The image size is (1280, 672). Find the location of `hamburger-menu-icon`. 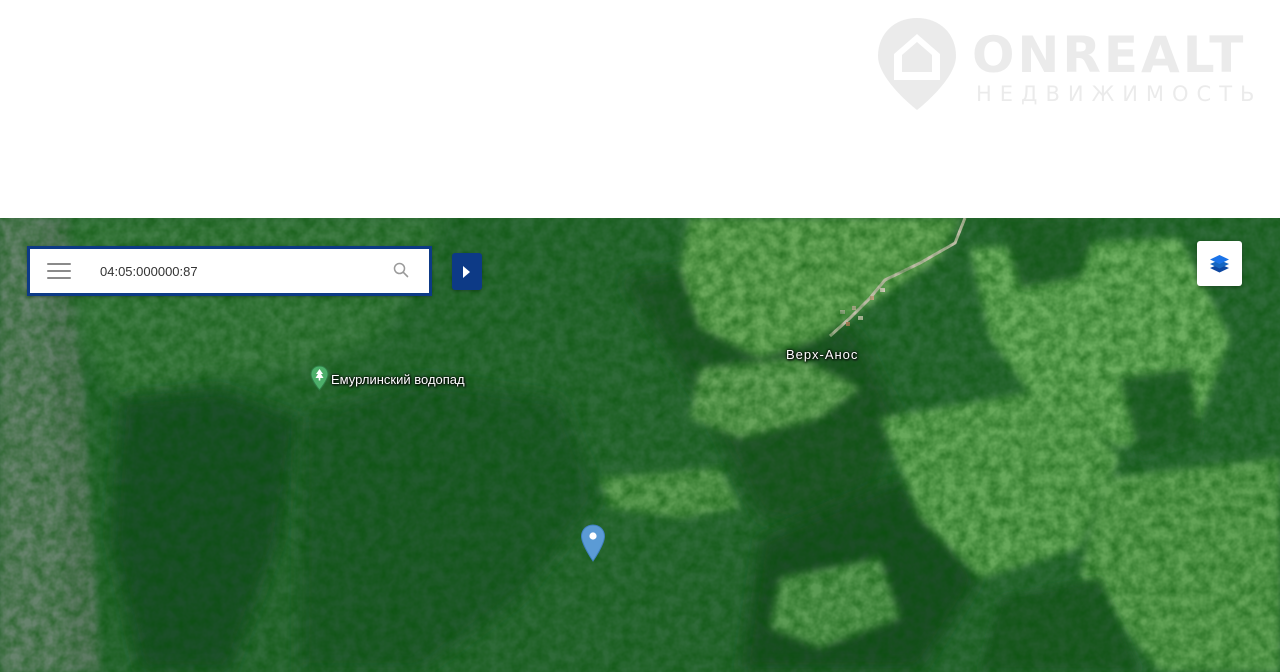

hamburger-menu-icon is located at coordinates (59, 272).